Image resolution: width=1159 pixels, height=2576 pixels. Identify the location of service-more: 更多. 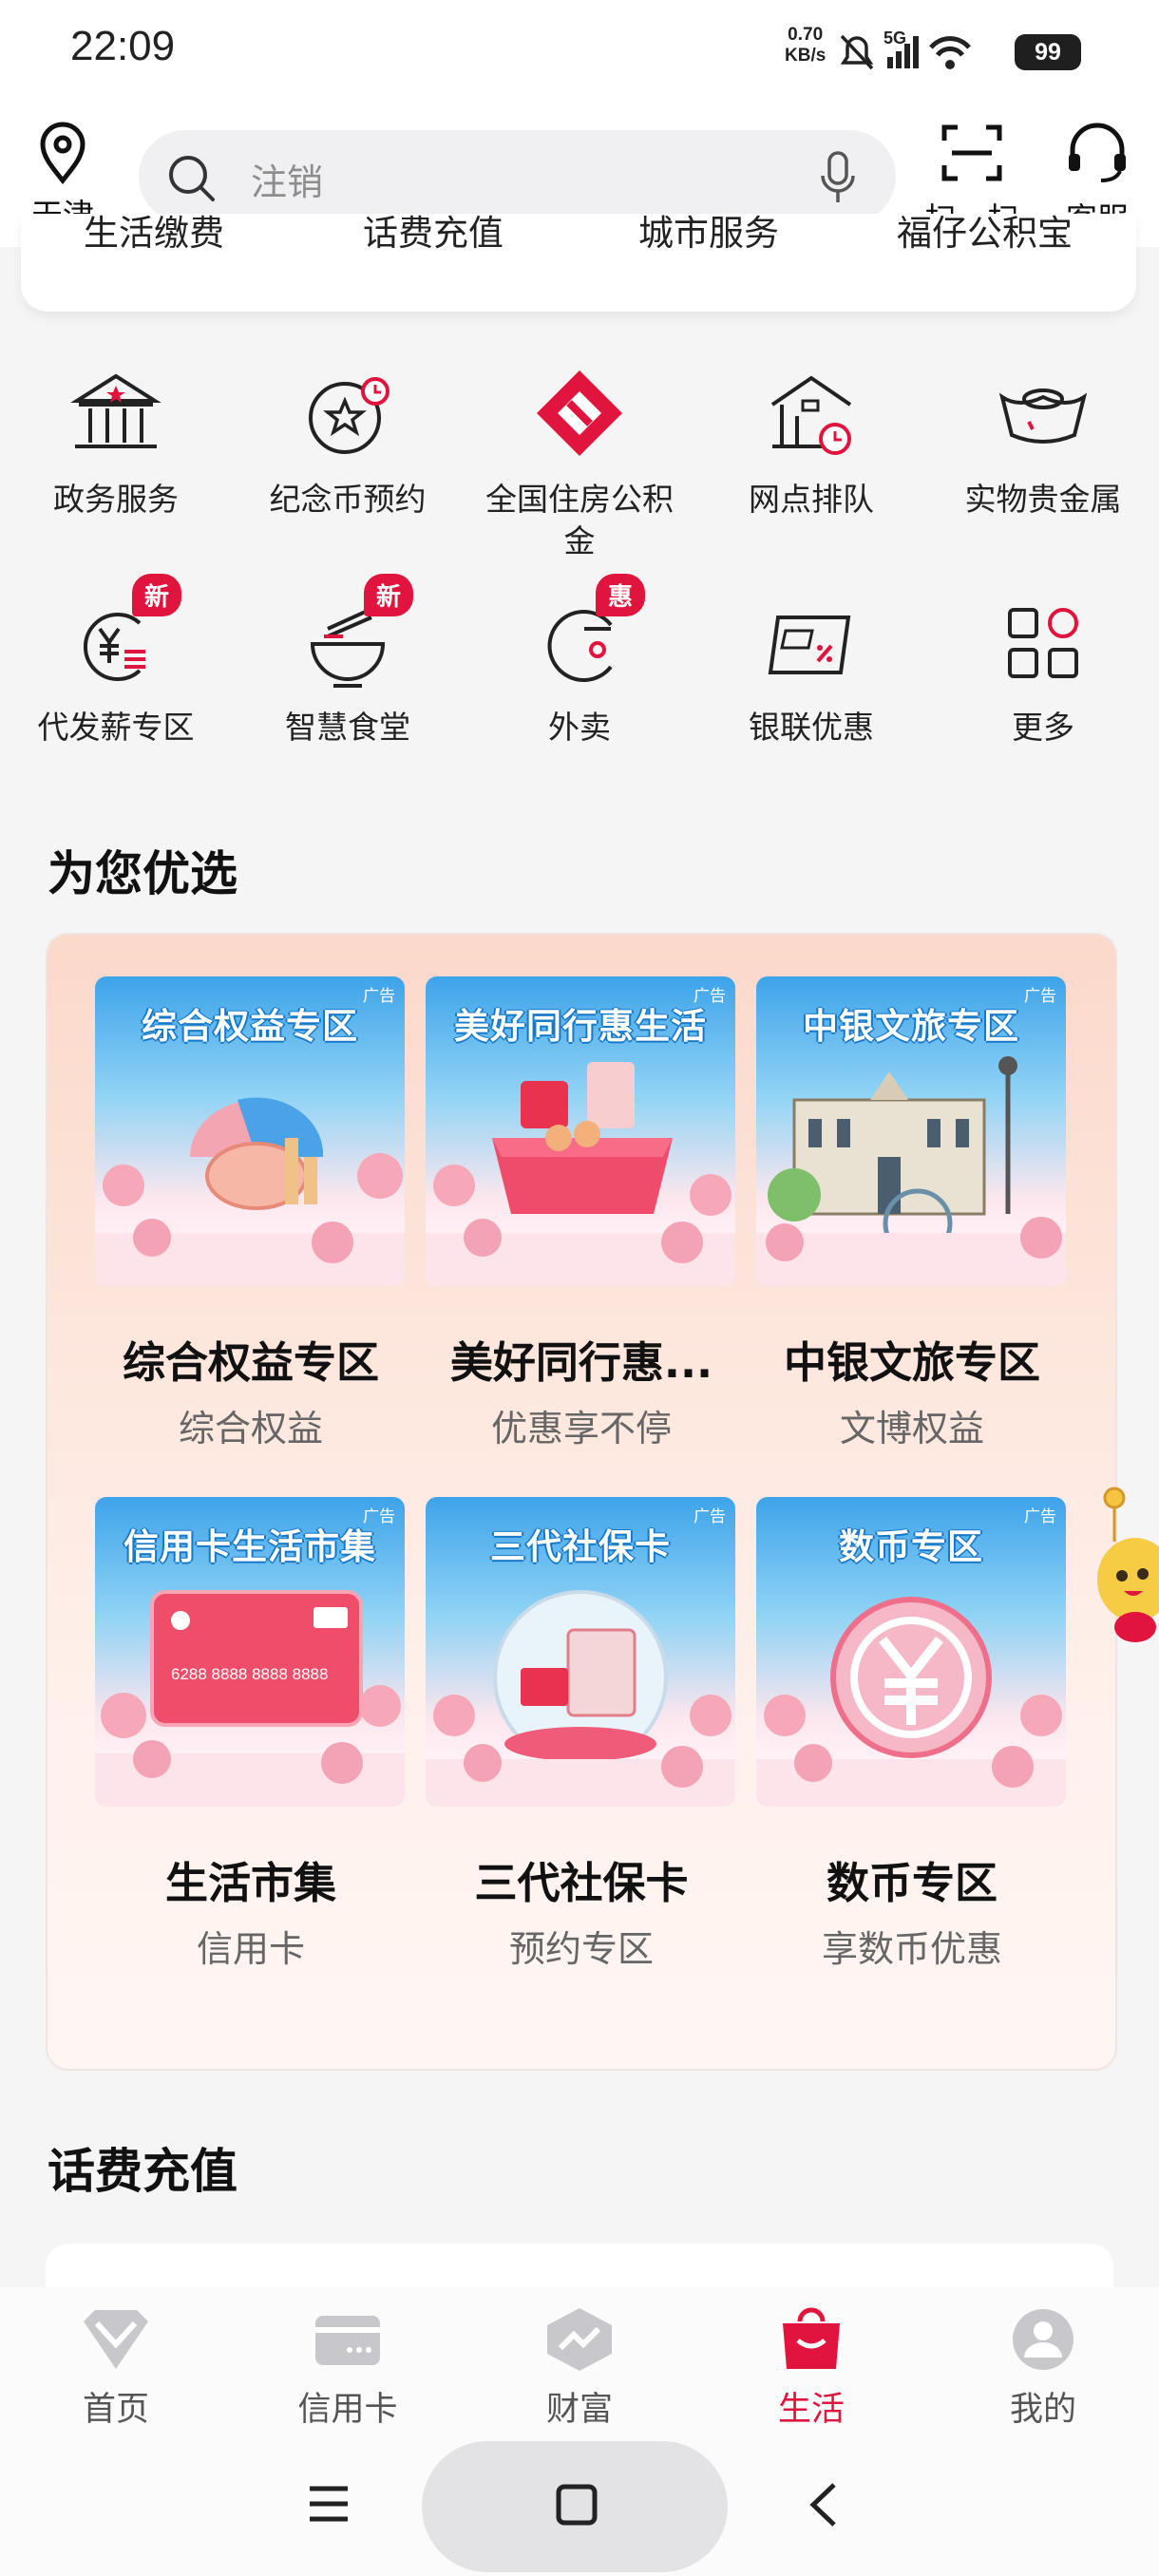
(1043, 669).